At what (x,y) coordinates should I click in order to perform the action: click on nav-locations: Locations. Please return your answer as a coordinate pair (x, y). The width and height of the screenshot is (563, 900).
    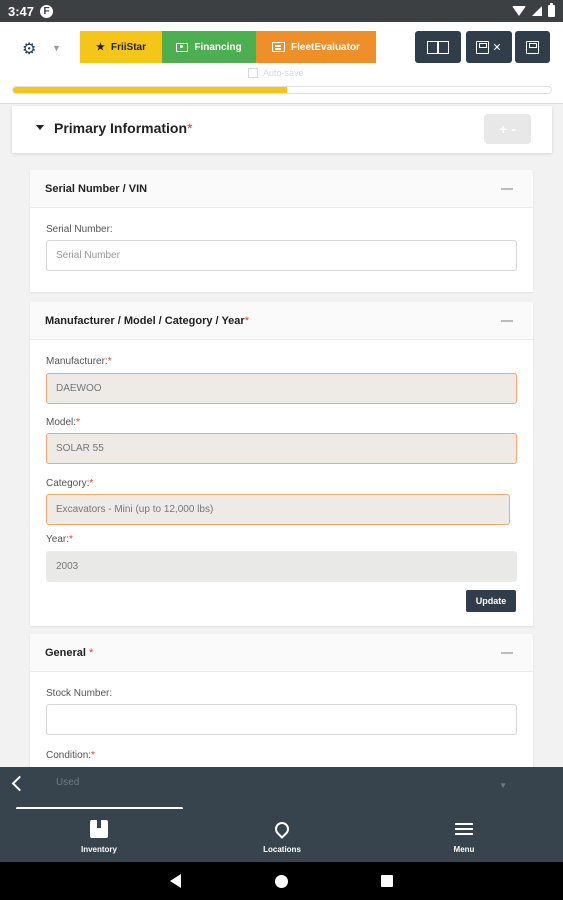
    Looking at the image, I should click on (282, 835).